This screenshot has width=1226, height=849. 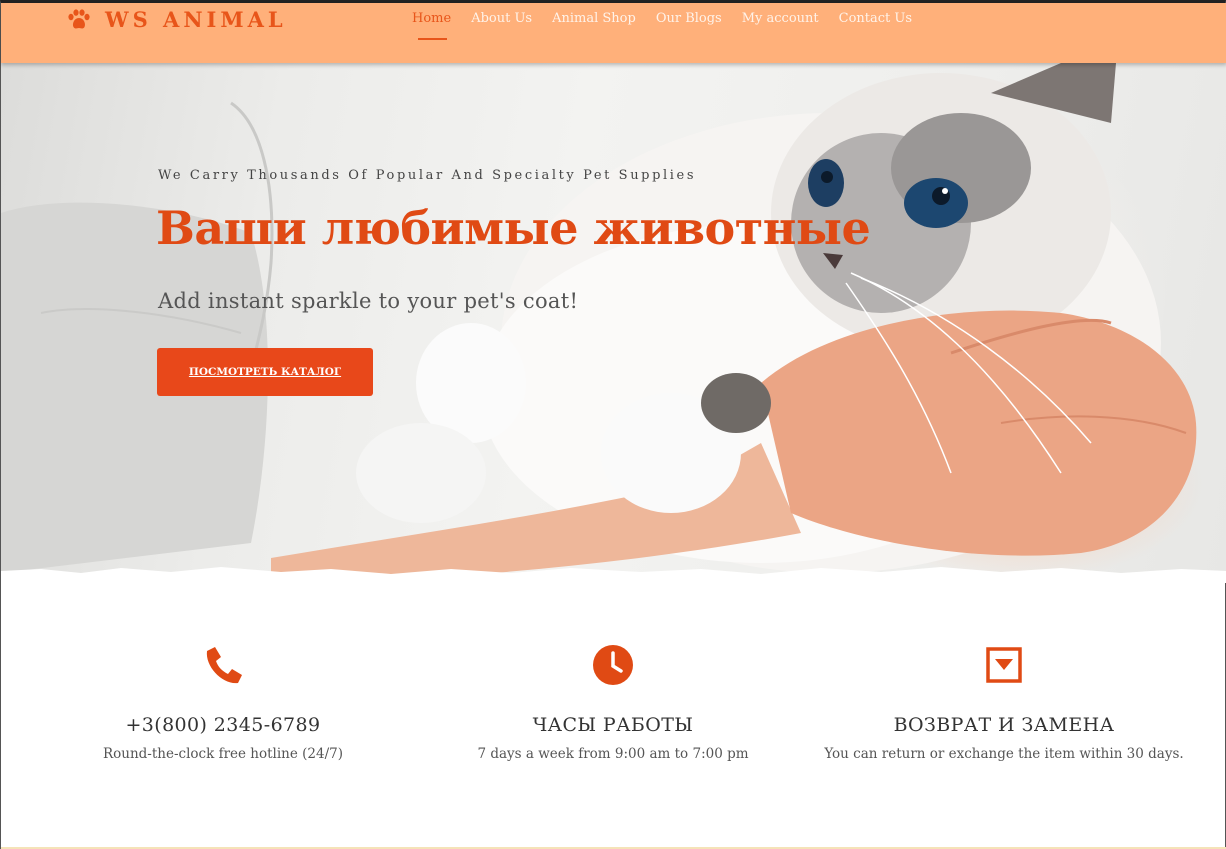 I want to click on hero-description: Add instant sparkle to your pet's coat!, so click(x=368, y=301).